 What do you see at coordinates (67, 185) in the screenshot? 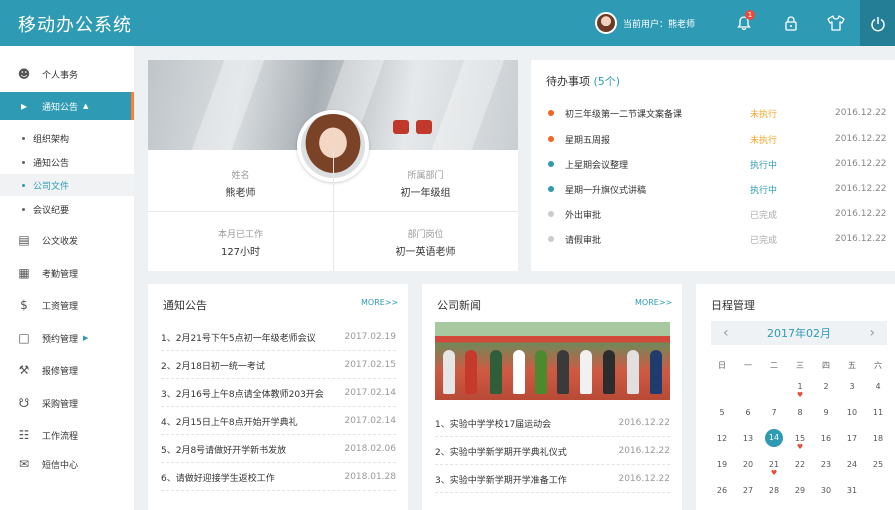
I see `sidebar-subitem-files: 公司文件` at bounding box center [67, 185].